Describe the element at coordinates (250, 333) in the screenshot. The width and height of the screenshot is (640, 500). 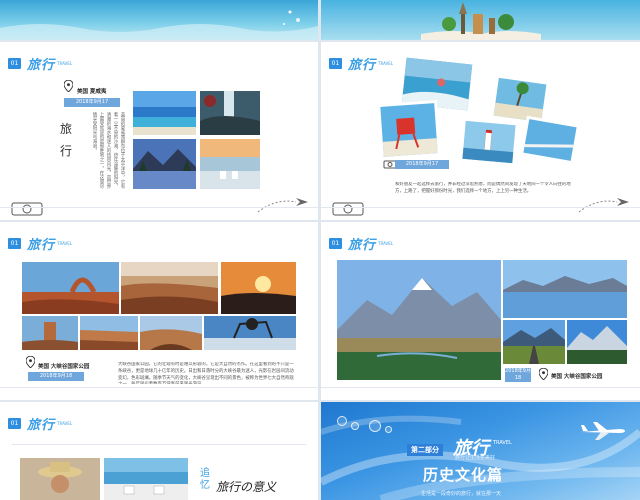
I see `photo-tree-silhouette` at that location.